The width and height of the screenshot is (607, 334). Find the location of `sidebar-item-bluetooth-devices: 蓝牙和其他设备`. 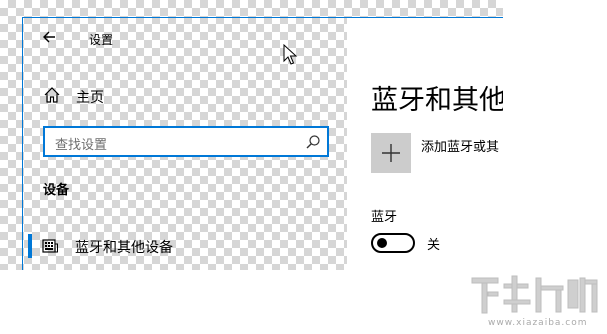

sidebar-item-bluetooth-devices: 蓝牙和其他设备 is located at coordinates (185, 246).